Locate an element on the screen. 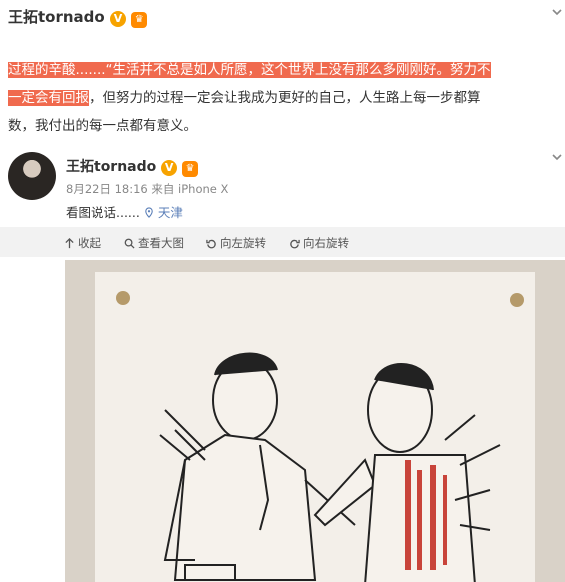 This screenshot has height=582, width=565. location-link: 天津 is located at coordinates (163, 212).